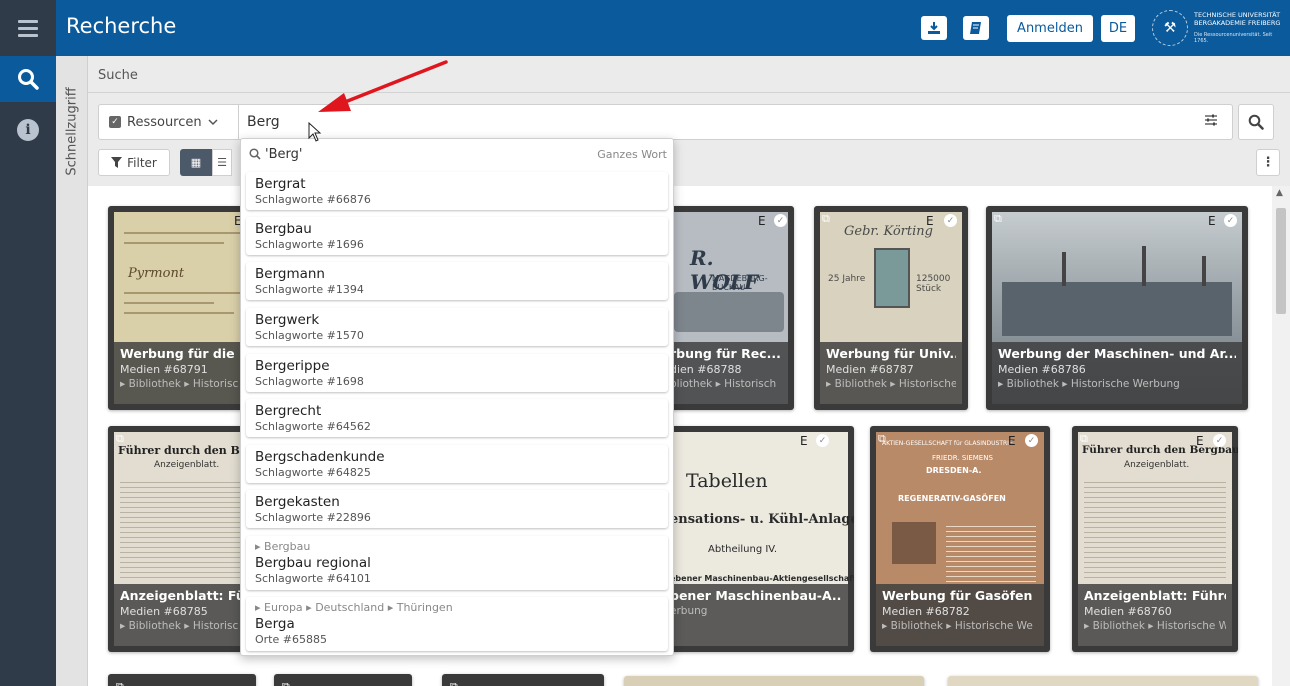 The height and width of the screenshot is (686, 1290). I want to click on app-title: Recherche, so click(121, 26).